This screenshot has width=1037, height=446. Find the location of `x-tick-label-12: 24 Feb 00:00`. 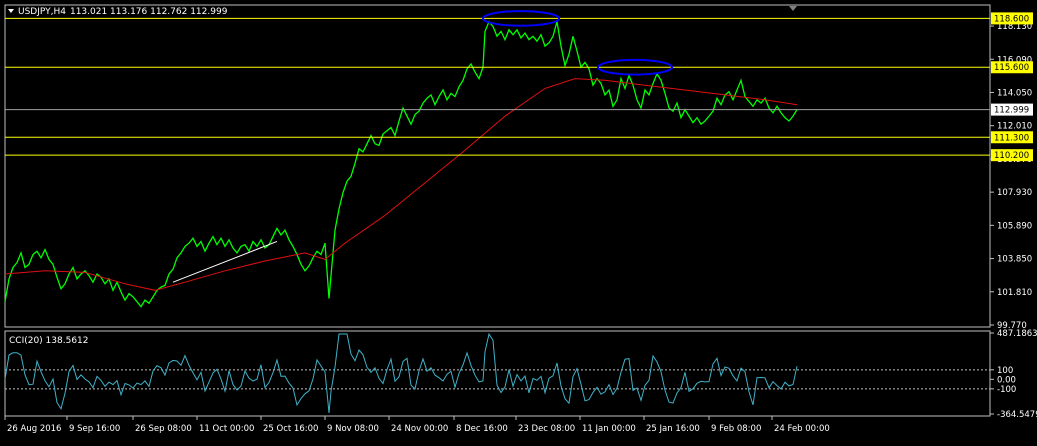

x-tick-label-12: 24 Feb 00:00 is located at coordinates (802, 429).